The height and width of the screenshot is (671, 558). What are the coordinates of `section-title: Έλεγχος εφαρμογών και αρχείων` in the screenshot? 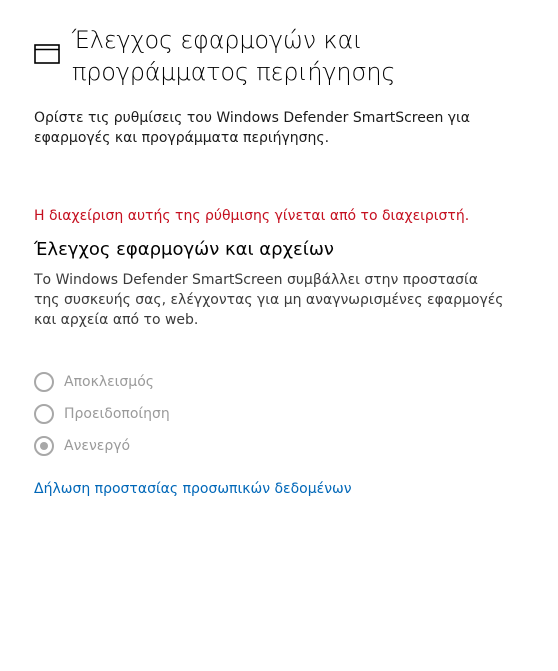 It's located at (184, 249).